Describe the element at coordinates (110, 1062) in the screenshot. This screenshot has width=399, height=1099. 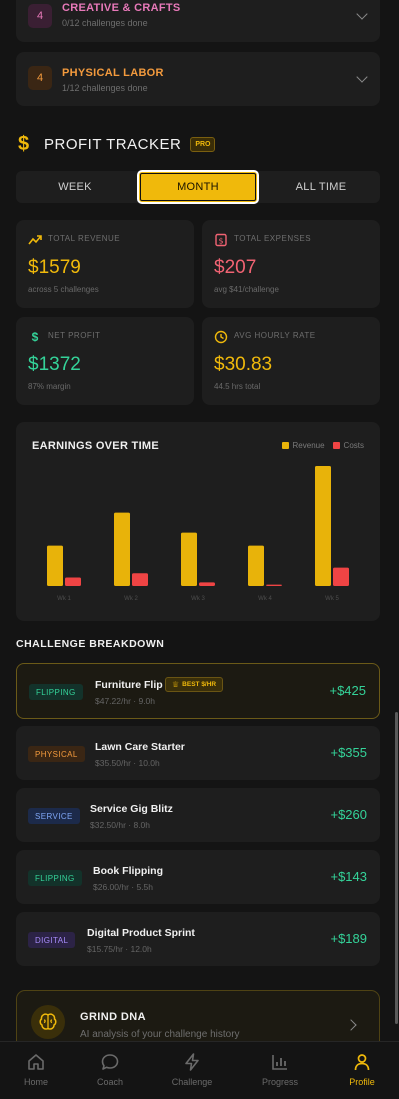
I see `chat-icon` at that location.